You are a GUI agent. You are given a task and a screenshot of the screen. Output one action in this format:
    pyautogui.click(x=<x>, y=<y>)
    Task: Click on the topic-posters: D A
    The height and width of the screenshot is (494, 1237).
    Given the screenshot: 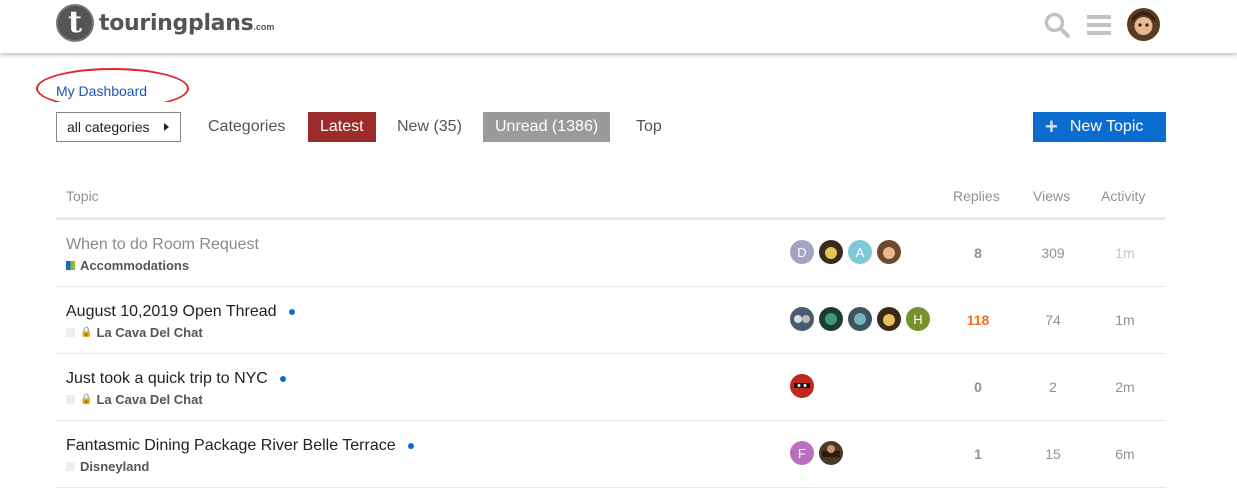 What is the action you would take?
    pyautogui.click(x=845, y=252)
    